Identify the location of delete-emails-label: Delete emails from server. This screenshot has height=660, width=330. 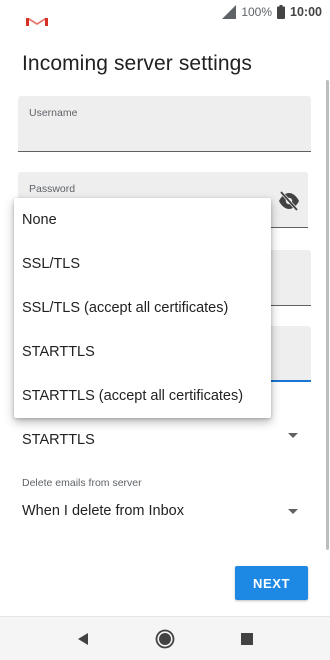
(82, 483).